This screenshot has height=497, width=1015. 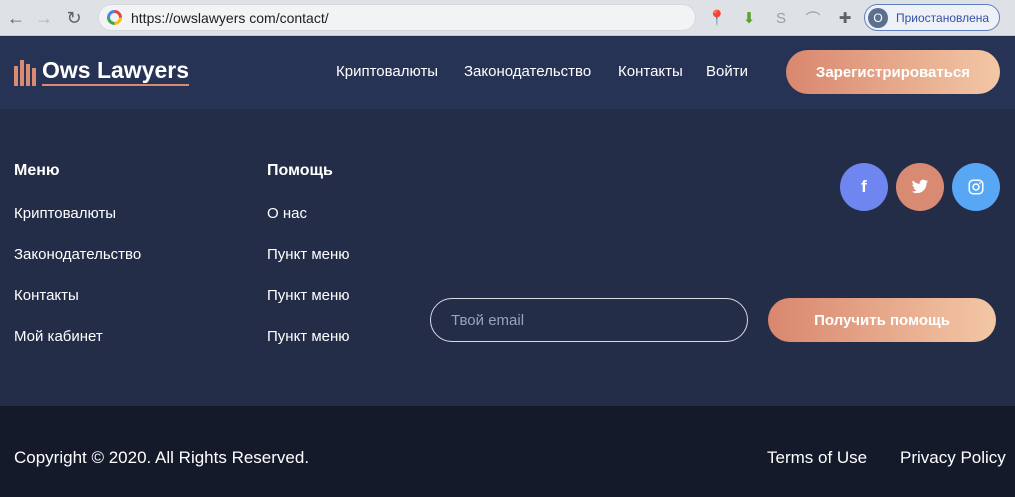 What do you see at coordinates (817, 458) in the screenshot?
I see `terms-link: Terms of Use` at bounding box center [817, 458].